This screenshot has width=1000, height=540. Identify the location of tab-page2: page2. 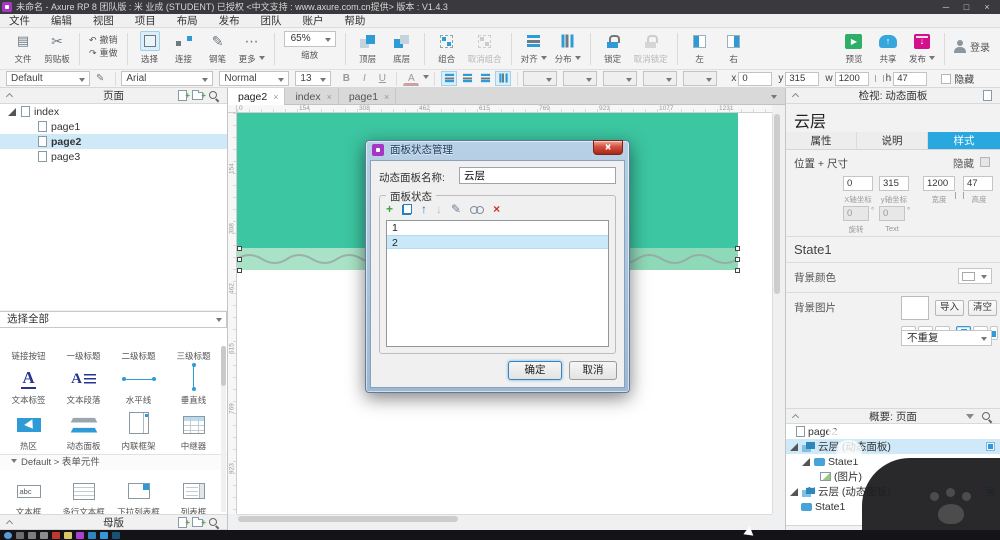
(257, 96).